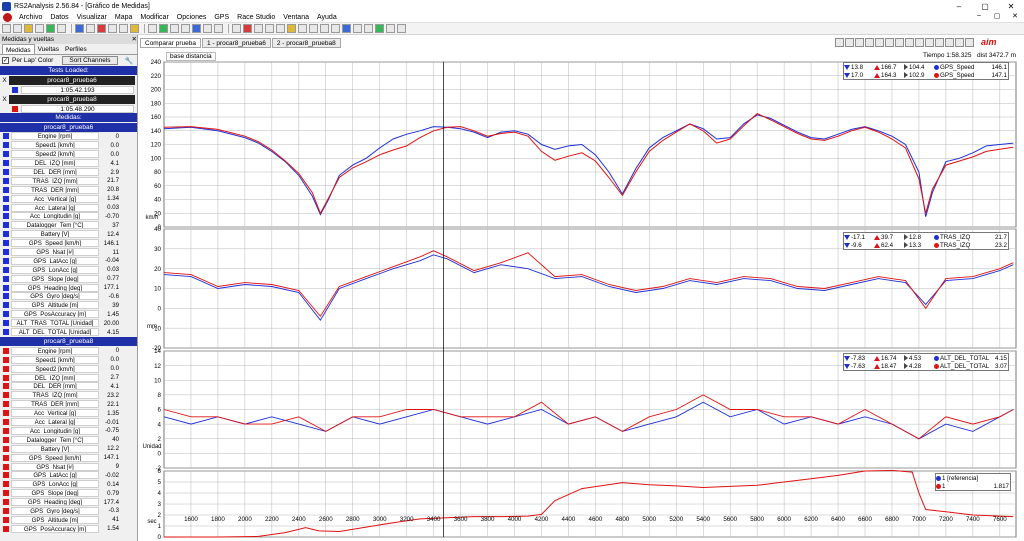 Image resolution: width=1024 pixels, height=541 pixels. Describe the element at coordinates (68, 207) in the screenshot. I see `channel-row: Acc_Lateral [g] 0.03` at that location.